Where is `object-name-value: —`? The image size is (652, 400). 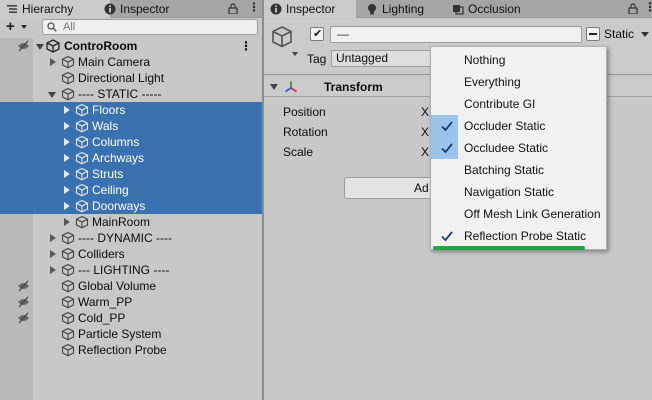
object-name-value: — is located at coordinates (343, 34).